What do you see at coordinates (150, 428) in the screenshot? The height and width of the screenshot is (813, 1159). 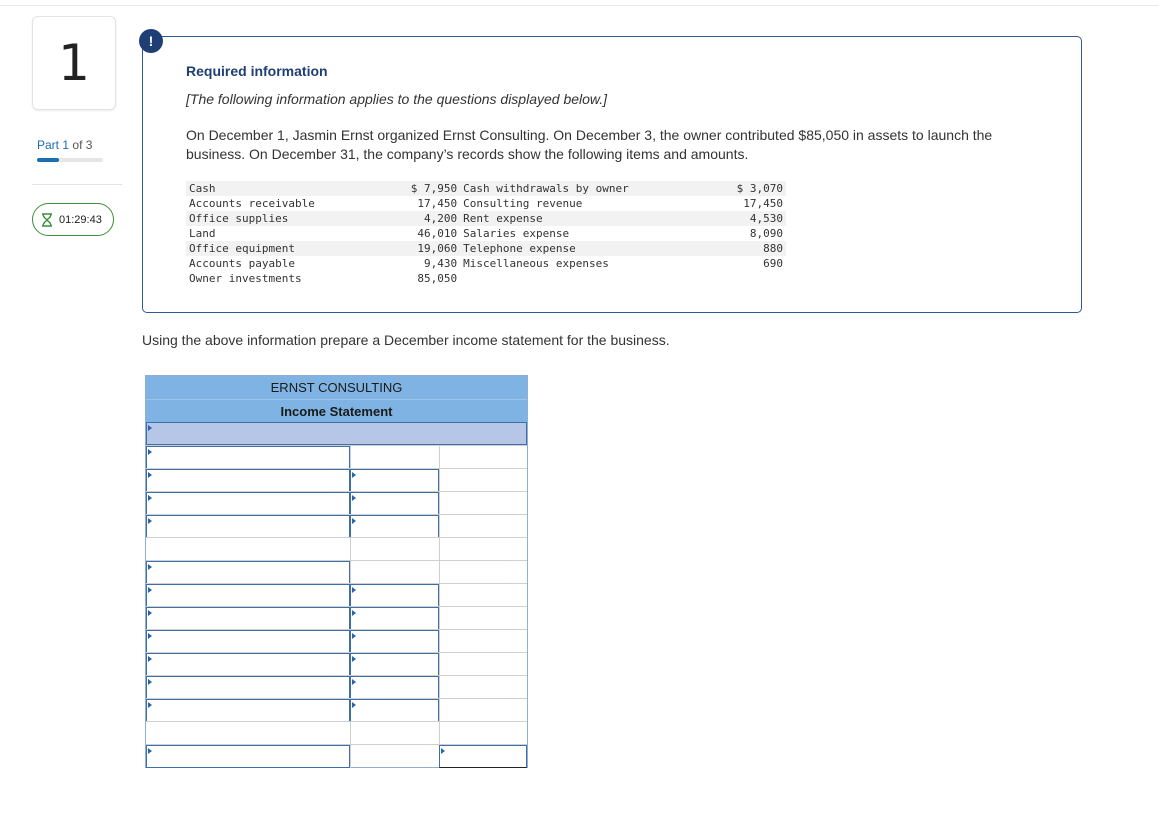 I see `dropdown-marker-icon` at bounding box center [150, 428].